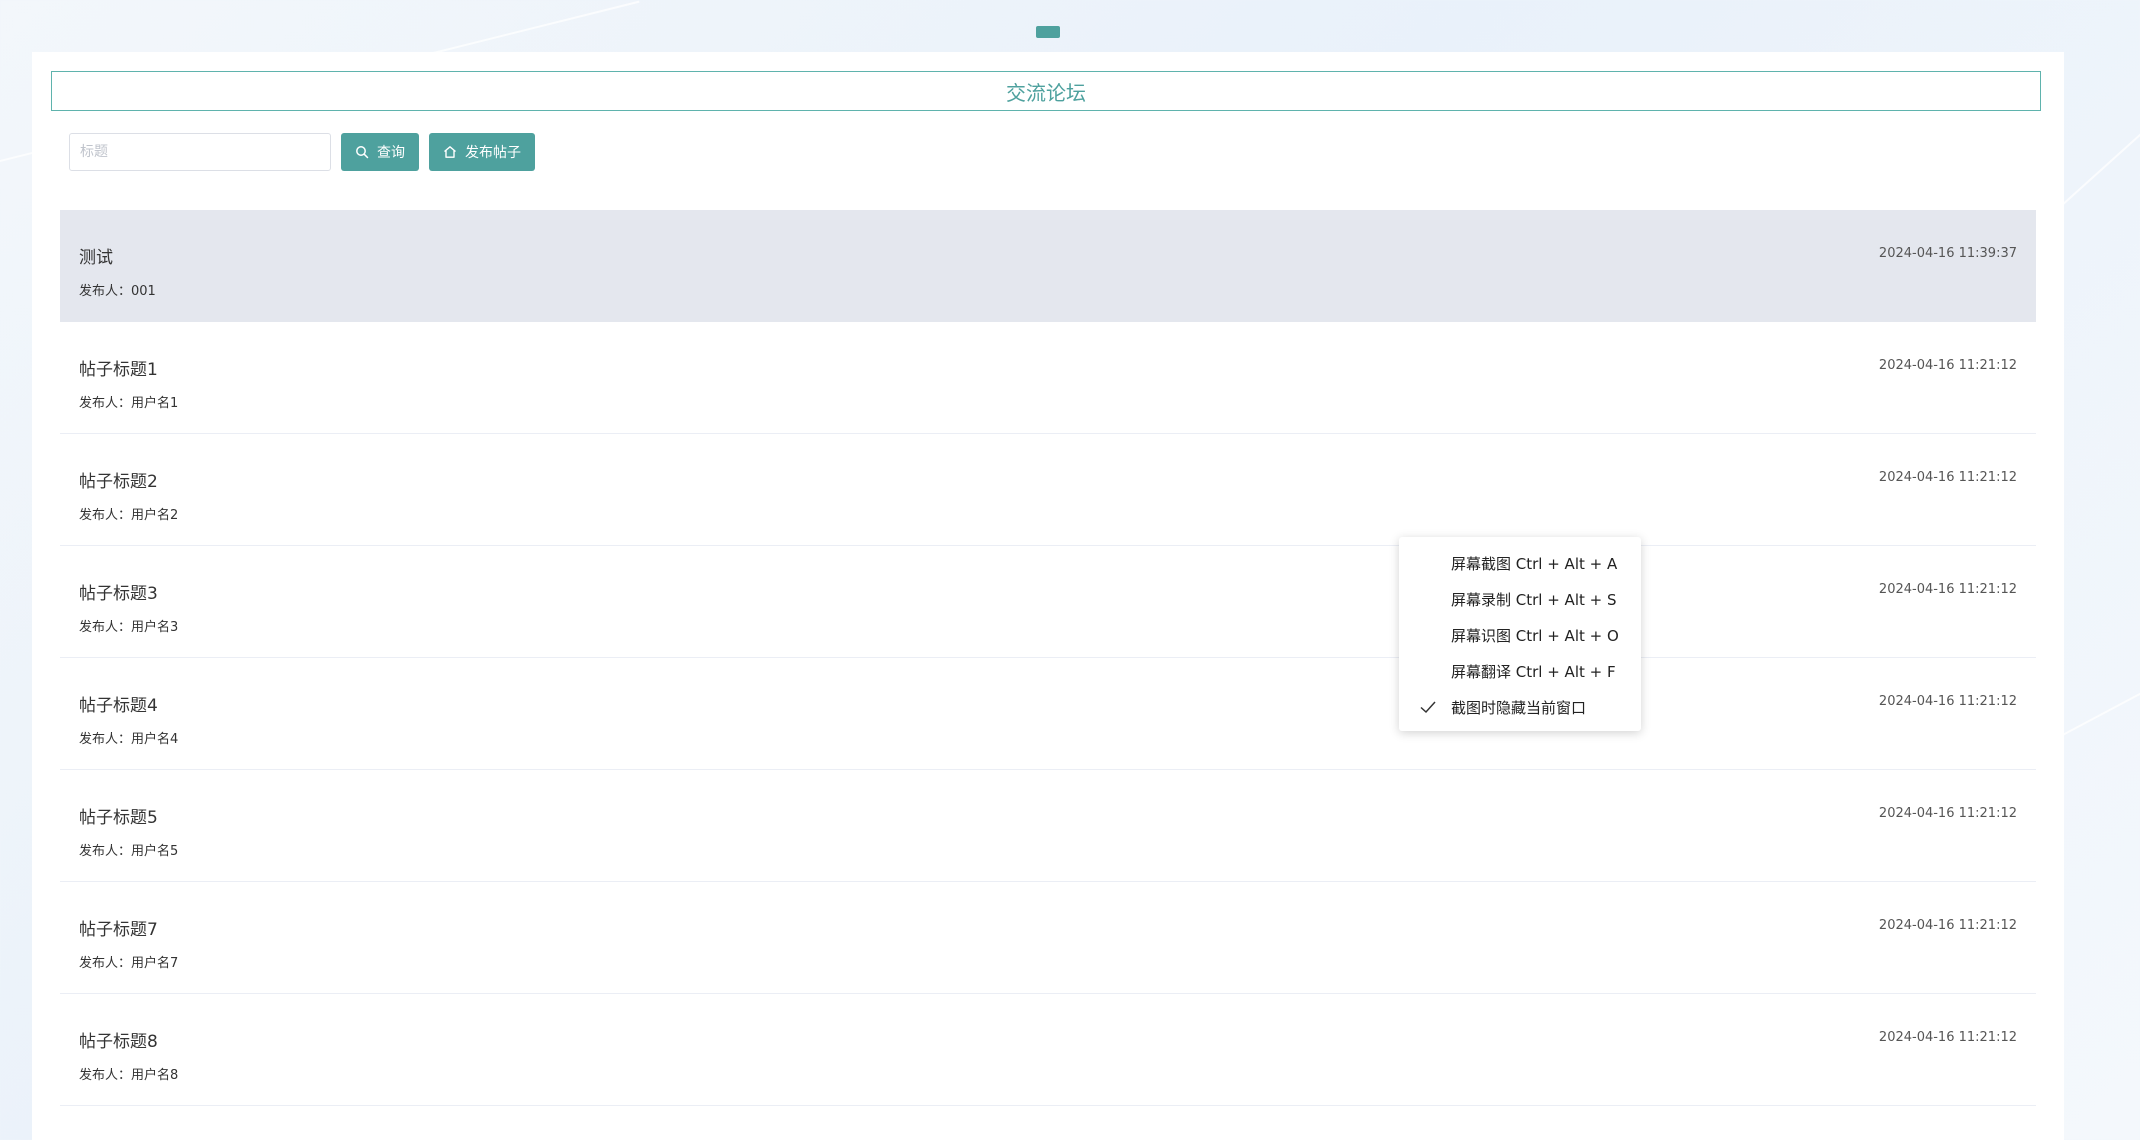 This screenshot has width=2140, height=1140. What do you see at coordinates (1534, 563) in the screenshot?
I see `menu-item-label: 屏幕截图 Ctrl + Alt + A` at bounding box center [1534, 563].